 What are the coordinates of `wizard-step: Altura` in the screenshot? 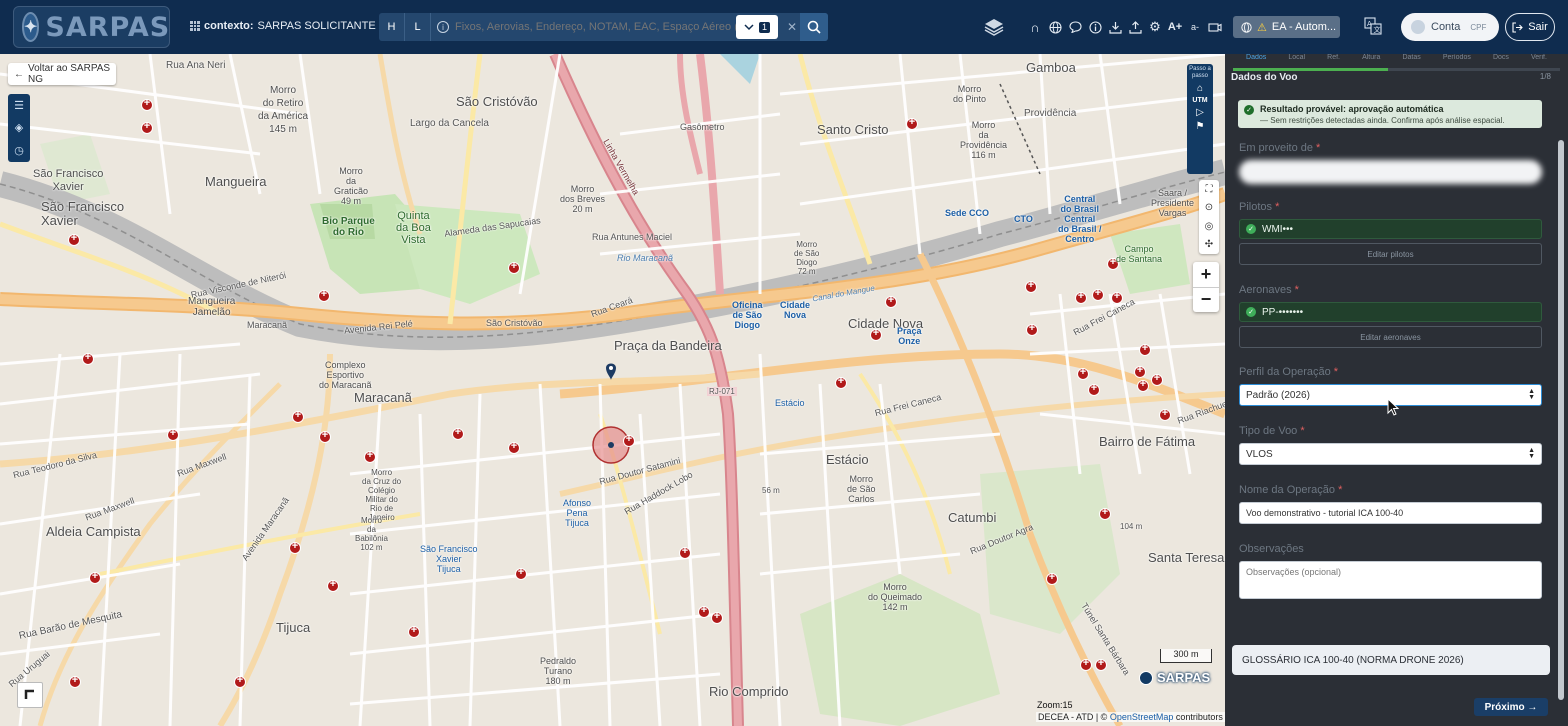 It's located at (1371, 61).